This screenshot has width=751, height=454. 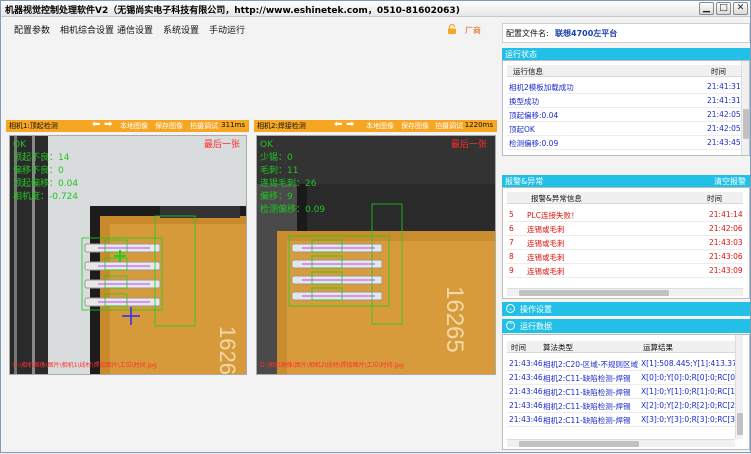 I want to click on camera2-save-image-button: 保存图像, so click(x=415, y=126).